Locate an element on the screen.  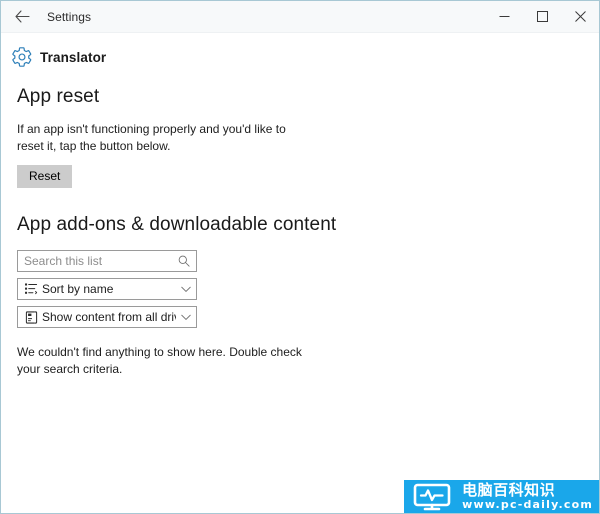
back-button is located at coordinates (22, 16).